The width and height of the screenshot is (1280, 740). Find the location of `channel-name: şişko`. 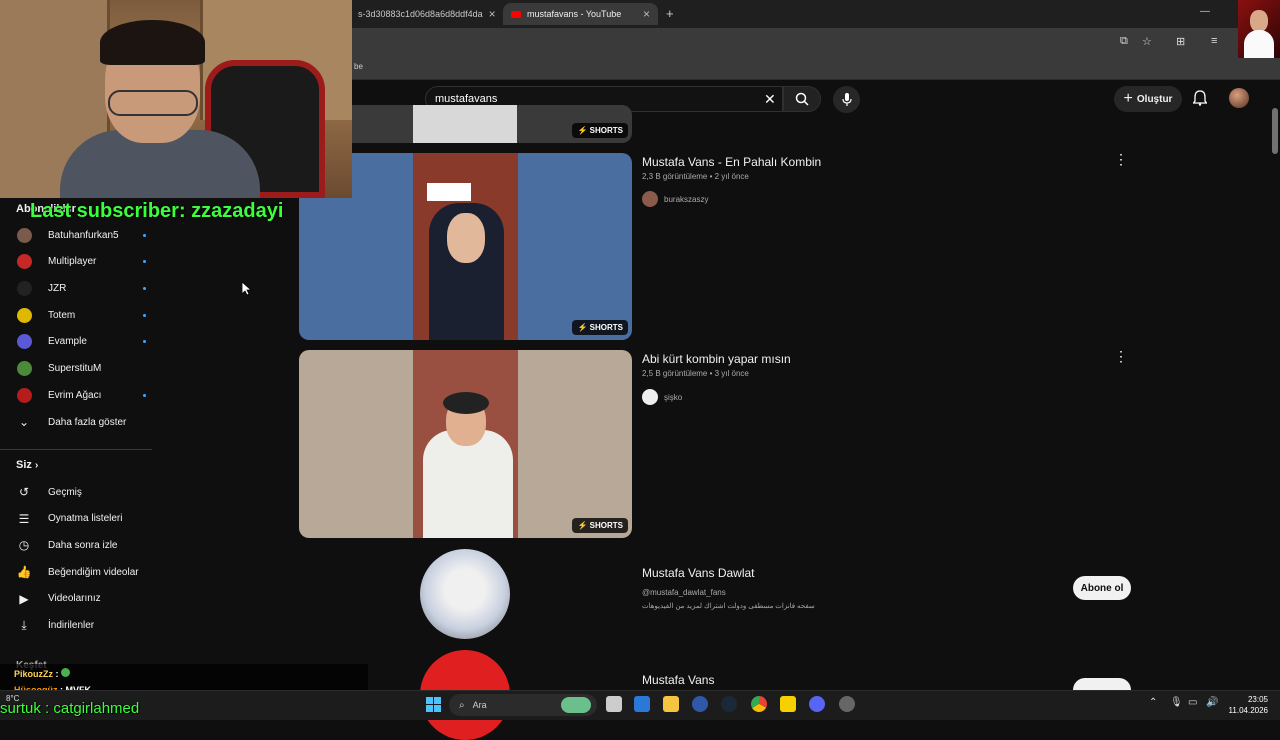

channel-name: şişko is located at coordinates (673, 397).